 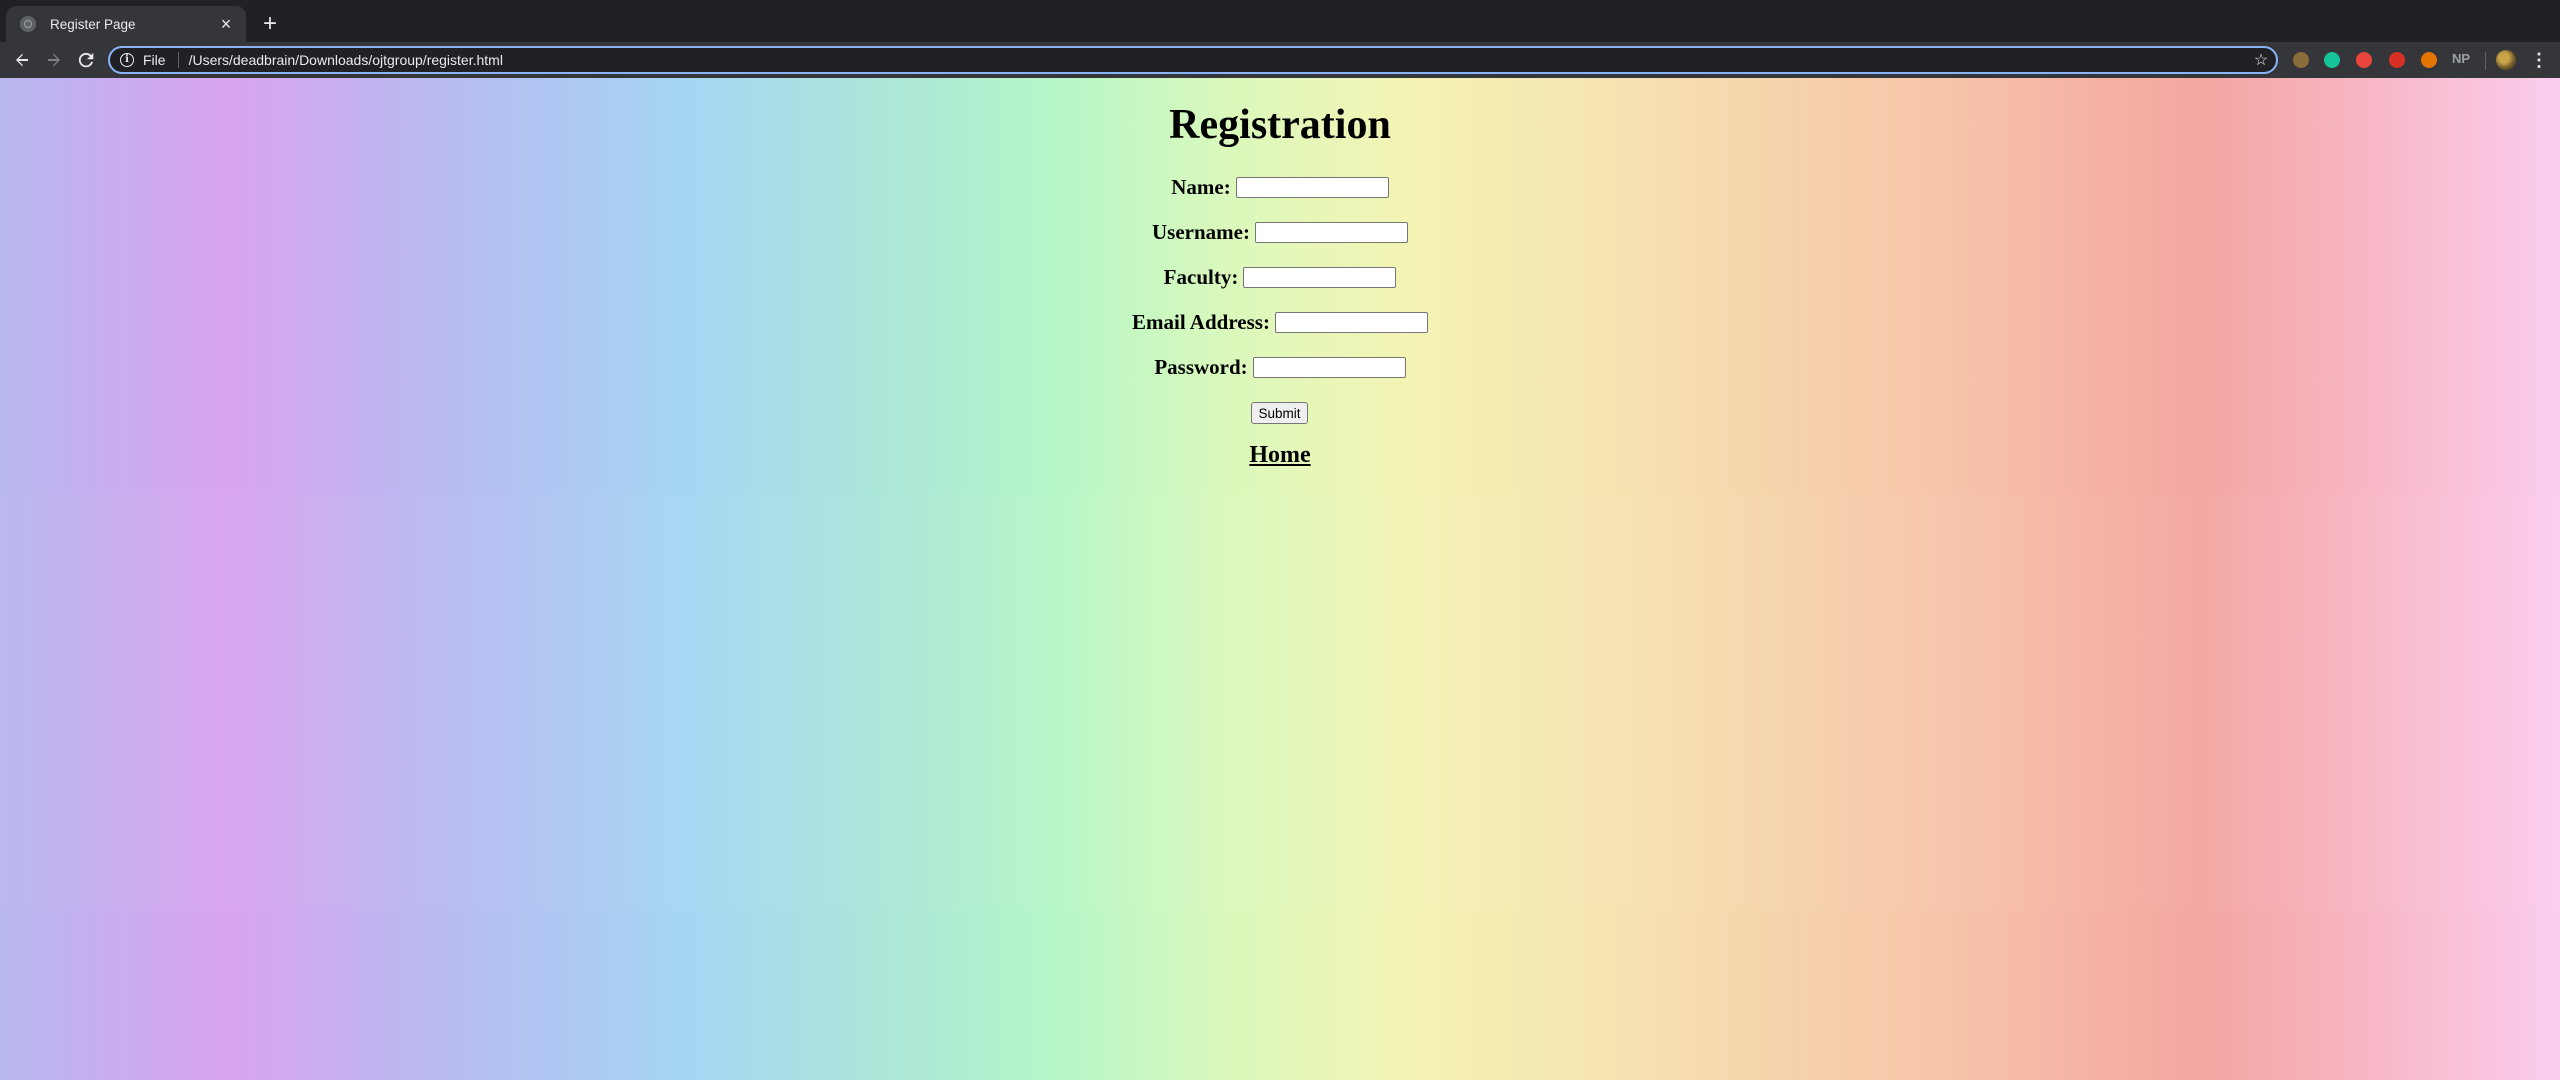 What do you see at coordinates (93, 24) in the screenshot?
I see `tab-title: Register Page` at bounding box center [93, 24].